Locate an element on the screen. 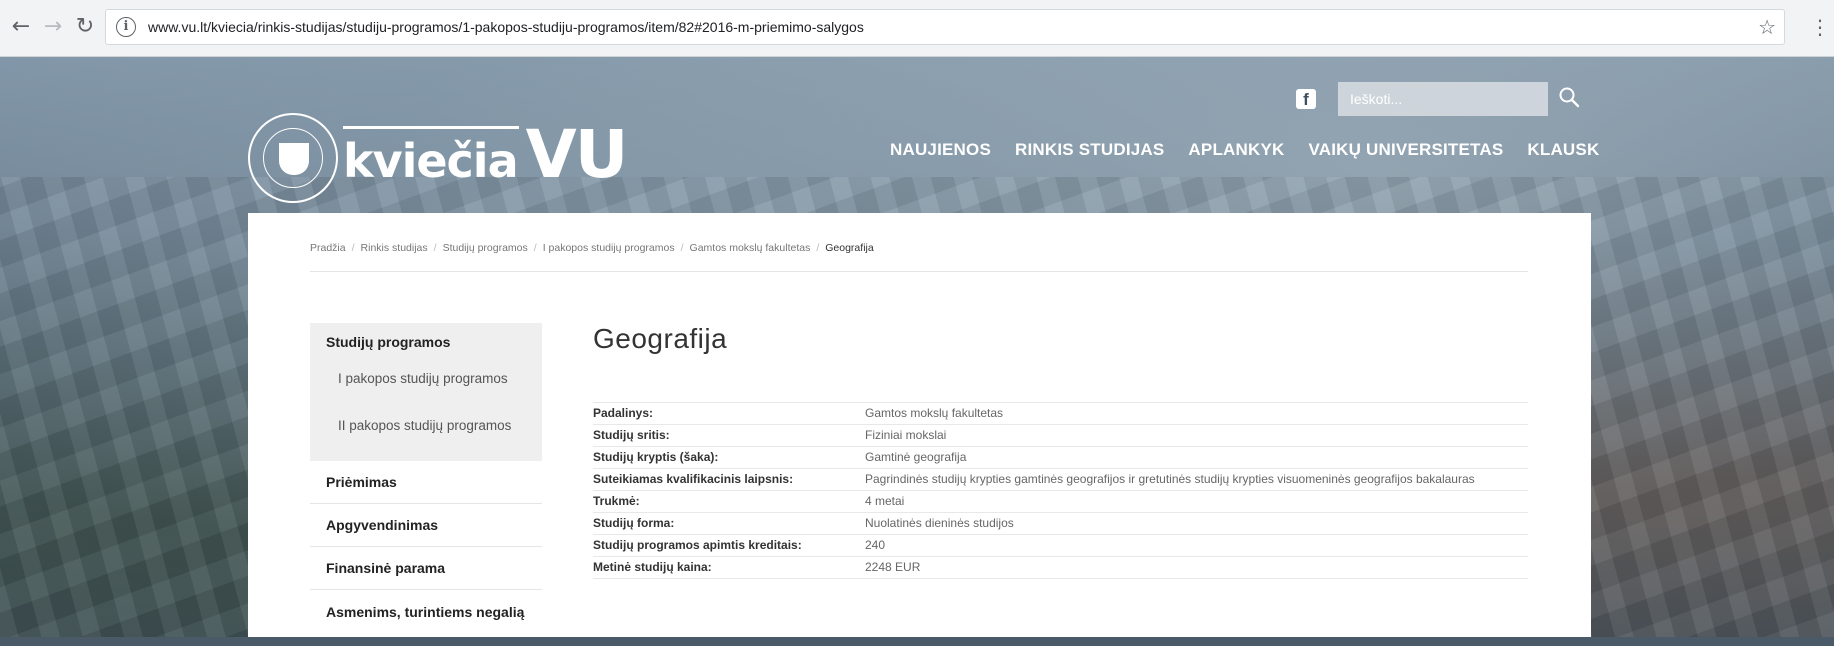  breadcrumb-divider is located at coordinates (919, 271).